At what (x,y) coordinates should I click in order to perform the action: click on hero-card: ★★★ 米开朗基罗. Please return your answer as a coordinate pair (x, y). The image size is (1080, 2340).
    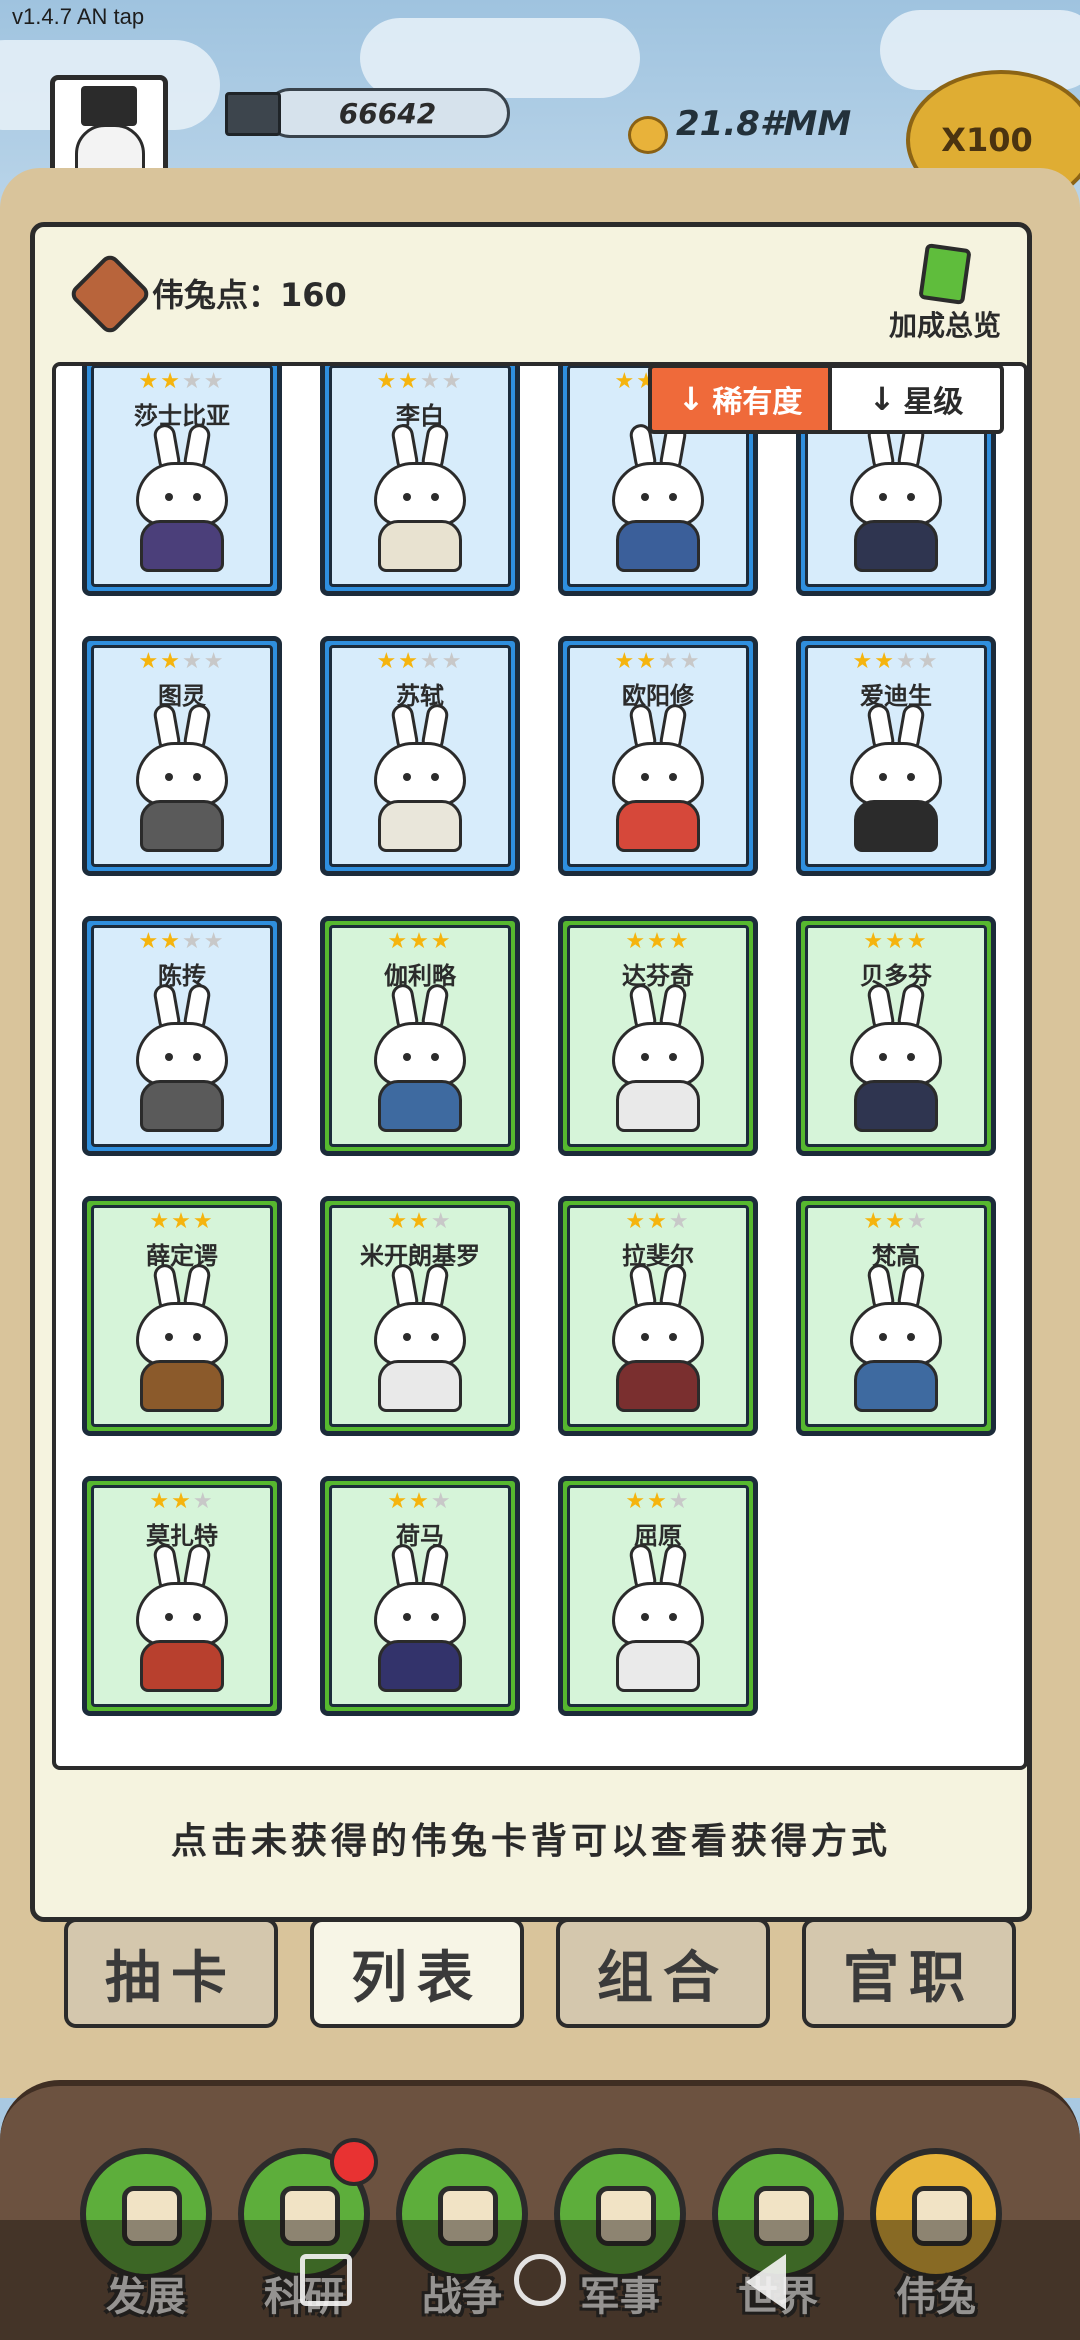
    Looking at the image, I should click on (420, 1316).